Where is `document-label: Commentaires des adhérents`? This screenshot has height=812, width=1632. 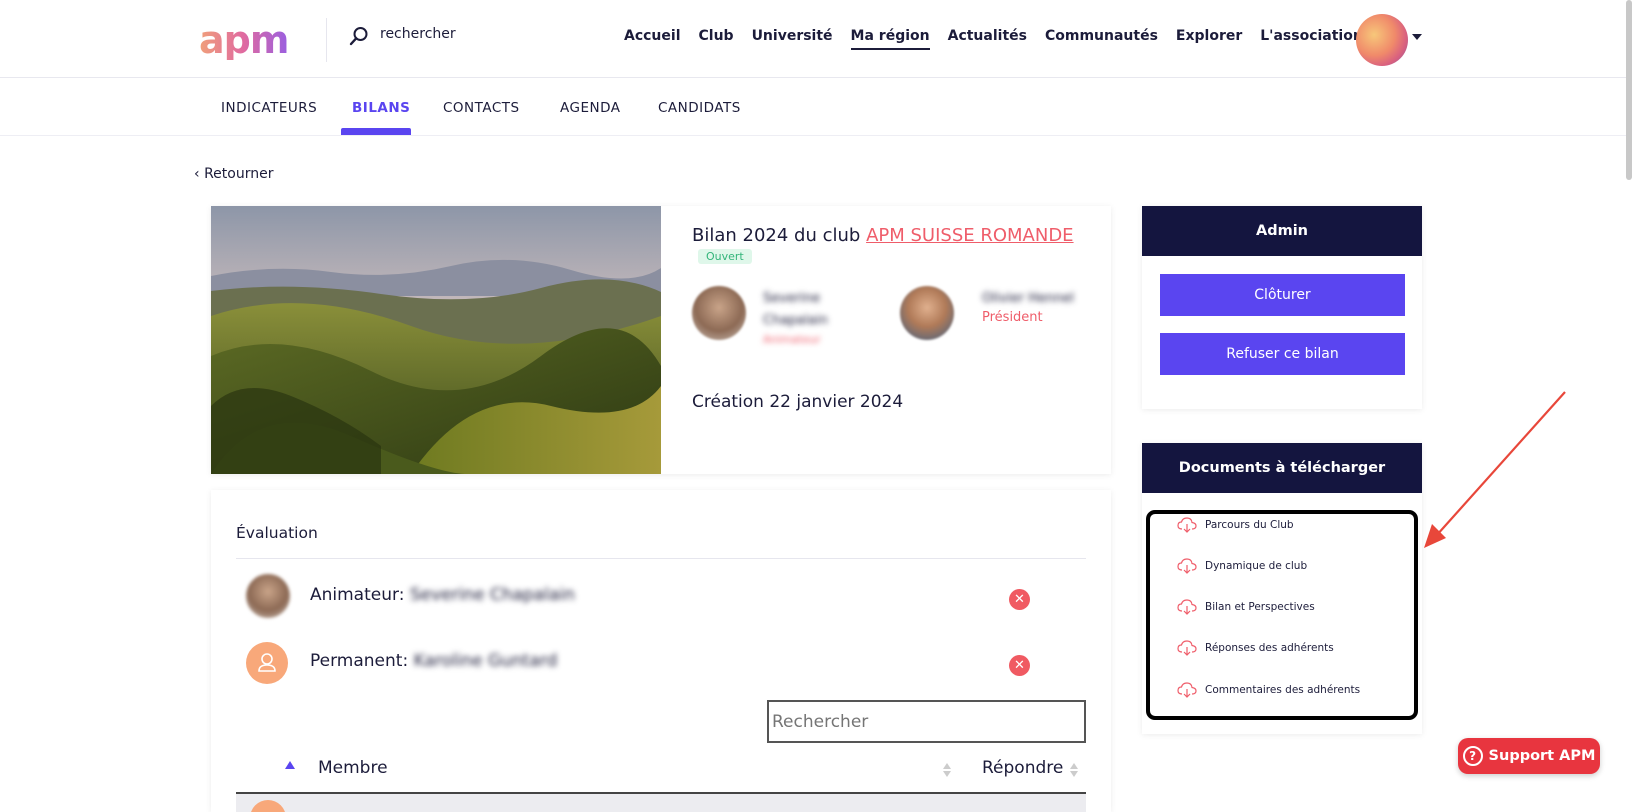 document-label: Commentaires des adhérents is located at coordinates (1283, 690).